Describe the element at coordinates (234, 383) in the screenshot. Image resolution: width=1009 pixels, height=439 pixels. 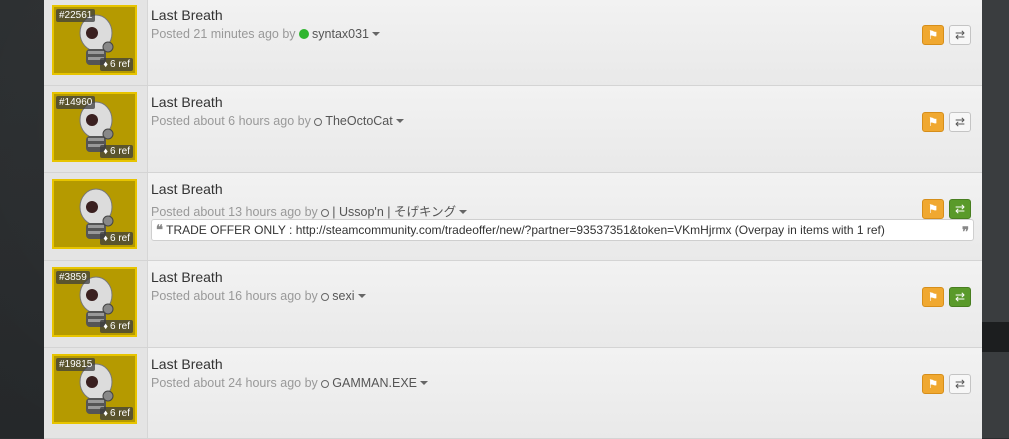
I see `posted-text: Posted about 24 hours ago by` at that location.